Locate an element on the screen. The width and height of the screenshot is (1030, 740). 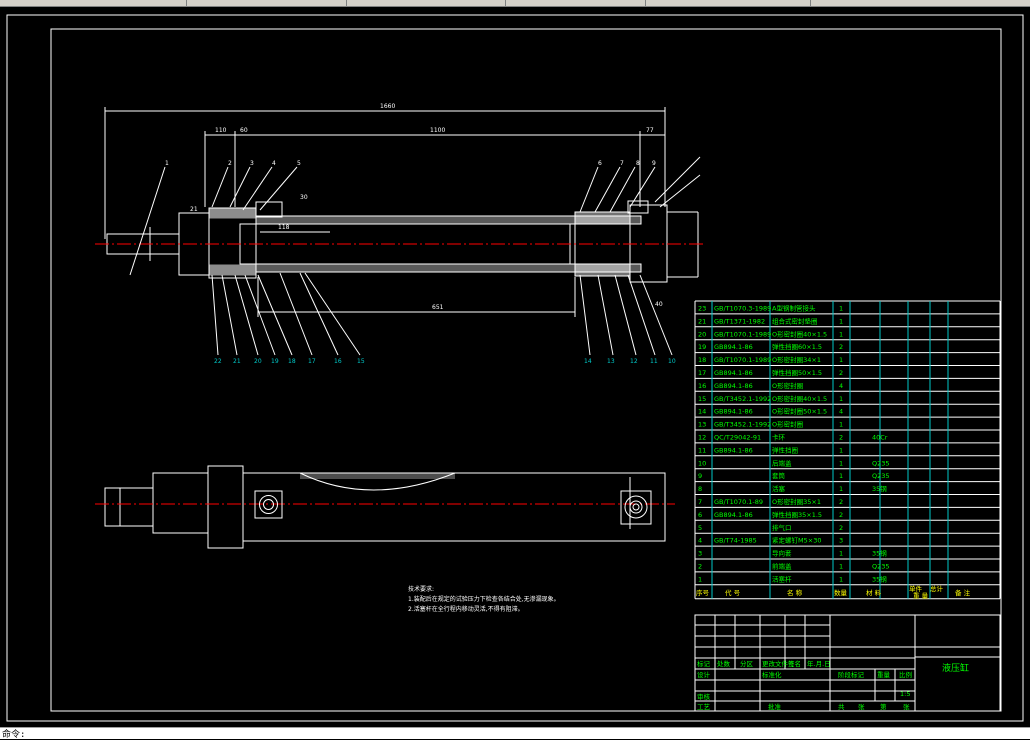
bom-row-no: 17 is located at coordinates (702, 373).